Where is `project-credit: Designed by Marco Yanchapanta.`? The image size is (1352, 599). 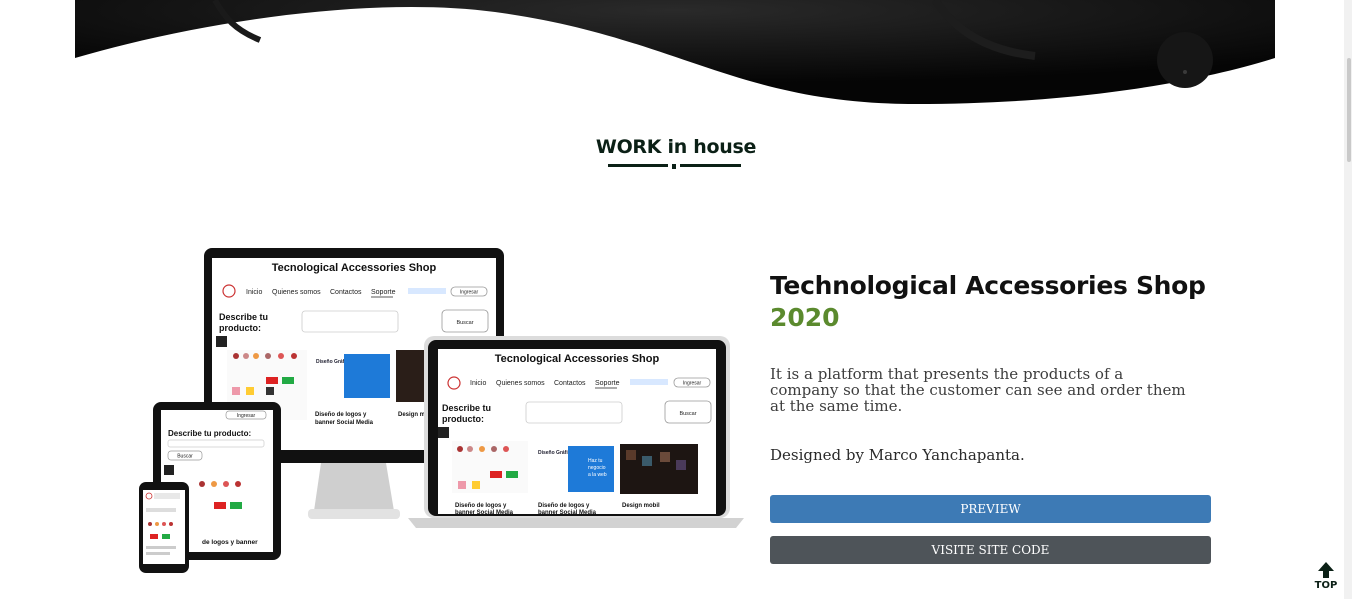
project-credit: Designed by Marco Yanchapanta. is located at coordinates (897, 455).